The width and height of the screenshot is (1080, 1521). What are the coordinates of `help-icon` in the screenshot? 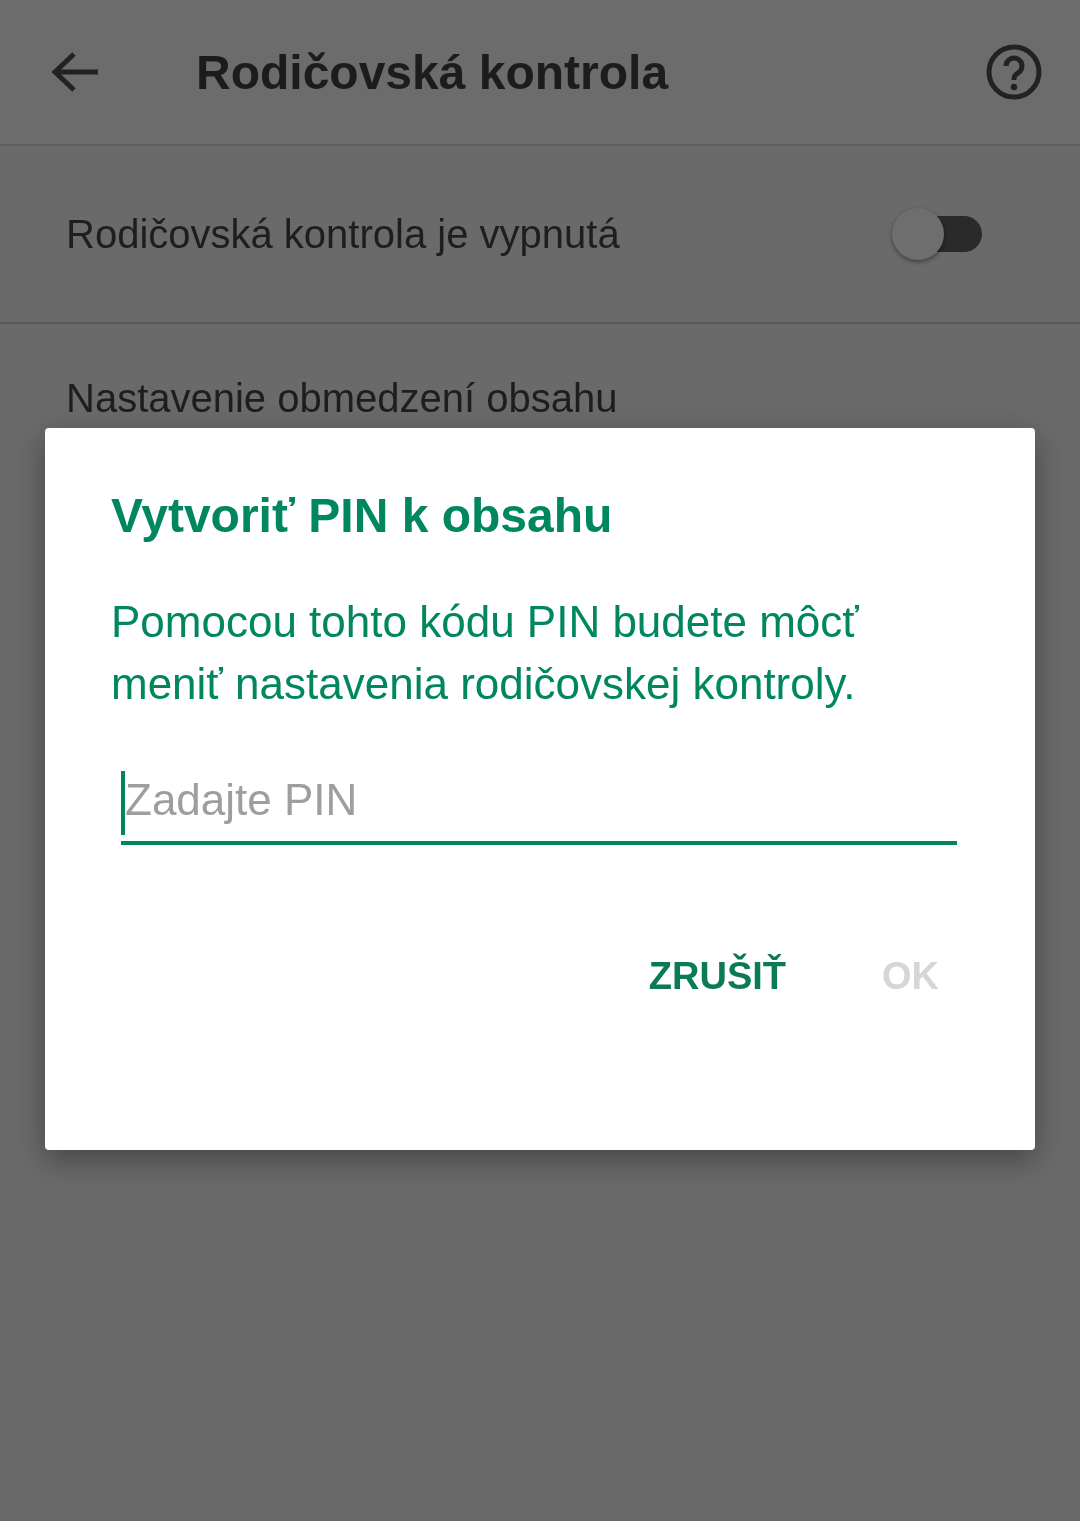 It's located at (1014, 72).